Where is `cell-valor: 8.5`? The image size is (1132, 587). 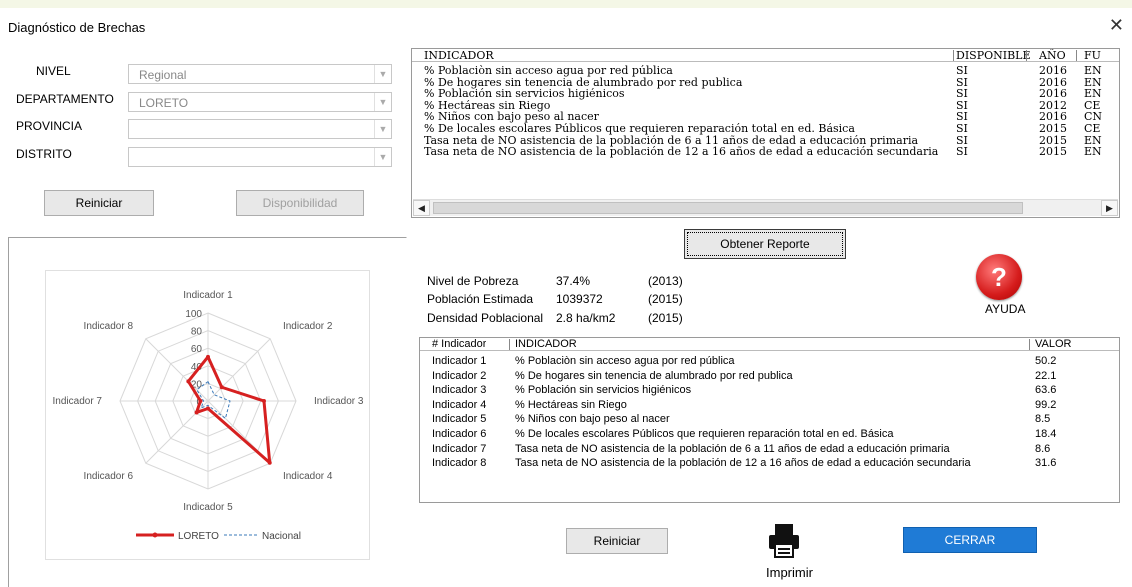
cell-valor: 8.5 is located at coordinates (1043, 419).